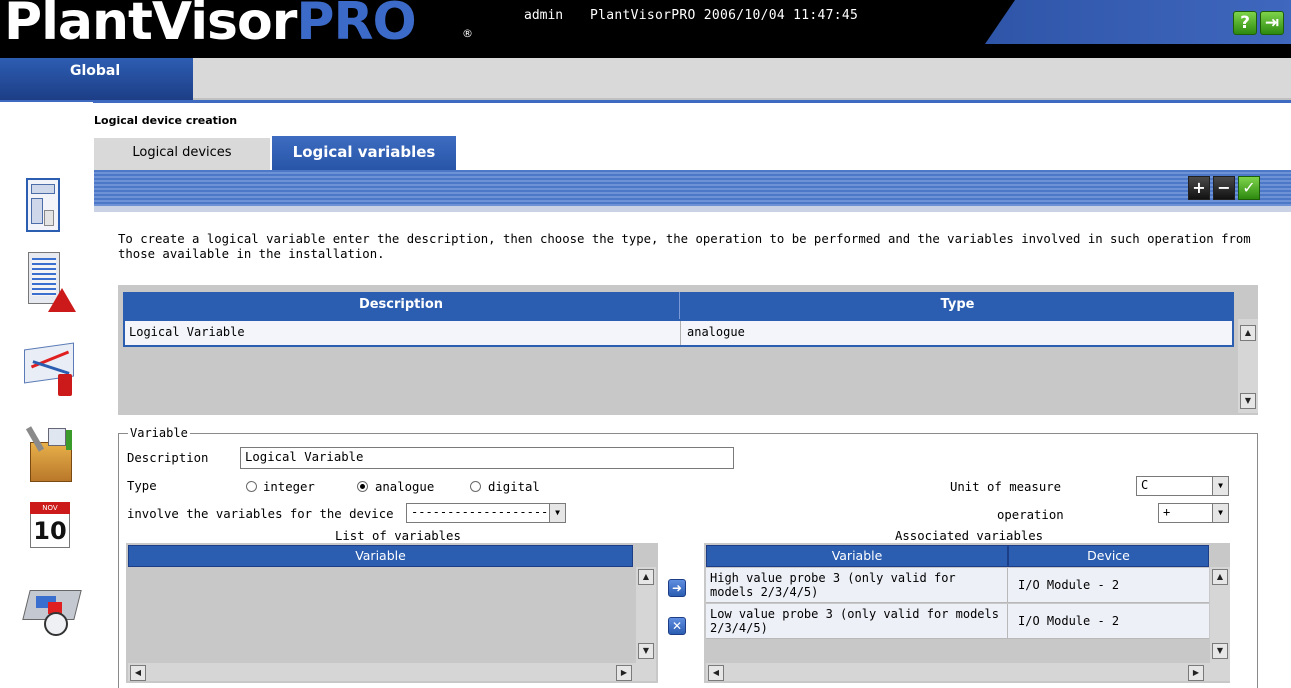 The width and height of the screenshot is (1291, 688). Describe the element at coordinates (645, 80) in the screenshot. I see `nav-bar: Global` at that location.